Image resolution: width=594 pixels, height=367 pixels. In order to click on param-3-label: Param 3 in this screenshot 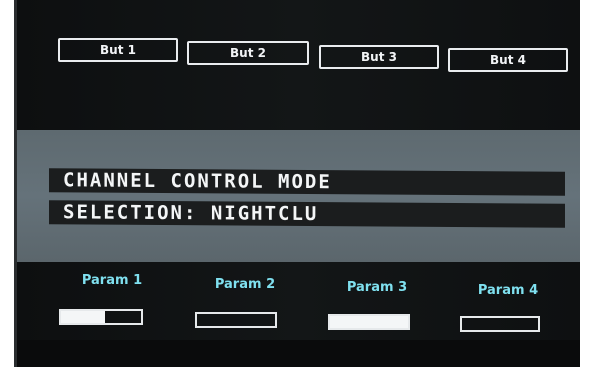, I will do `click(377, 287)`.